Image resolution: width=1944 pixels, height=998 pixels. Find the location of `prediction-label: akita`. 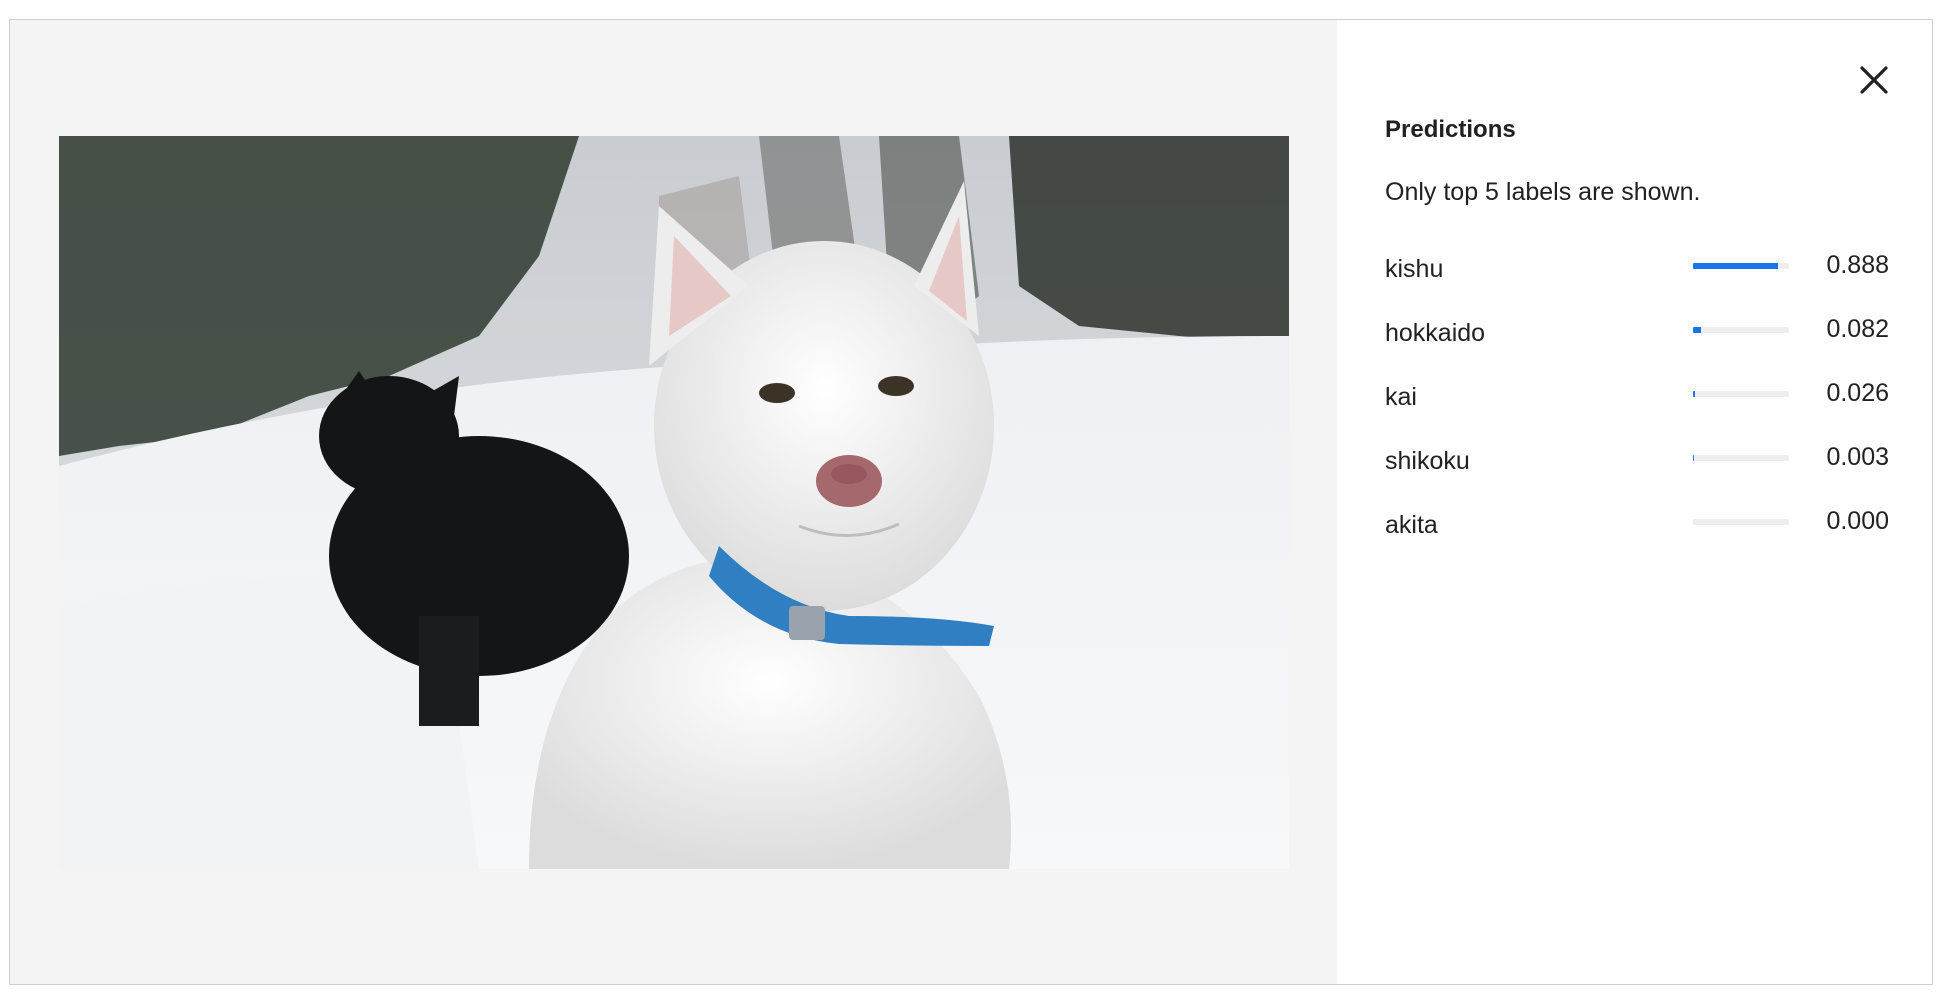

prediction-label: akita is located at coordinates (1411, 525).